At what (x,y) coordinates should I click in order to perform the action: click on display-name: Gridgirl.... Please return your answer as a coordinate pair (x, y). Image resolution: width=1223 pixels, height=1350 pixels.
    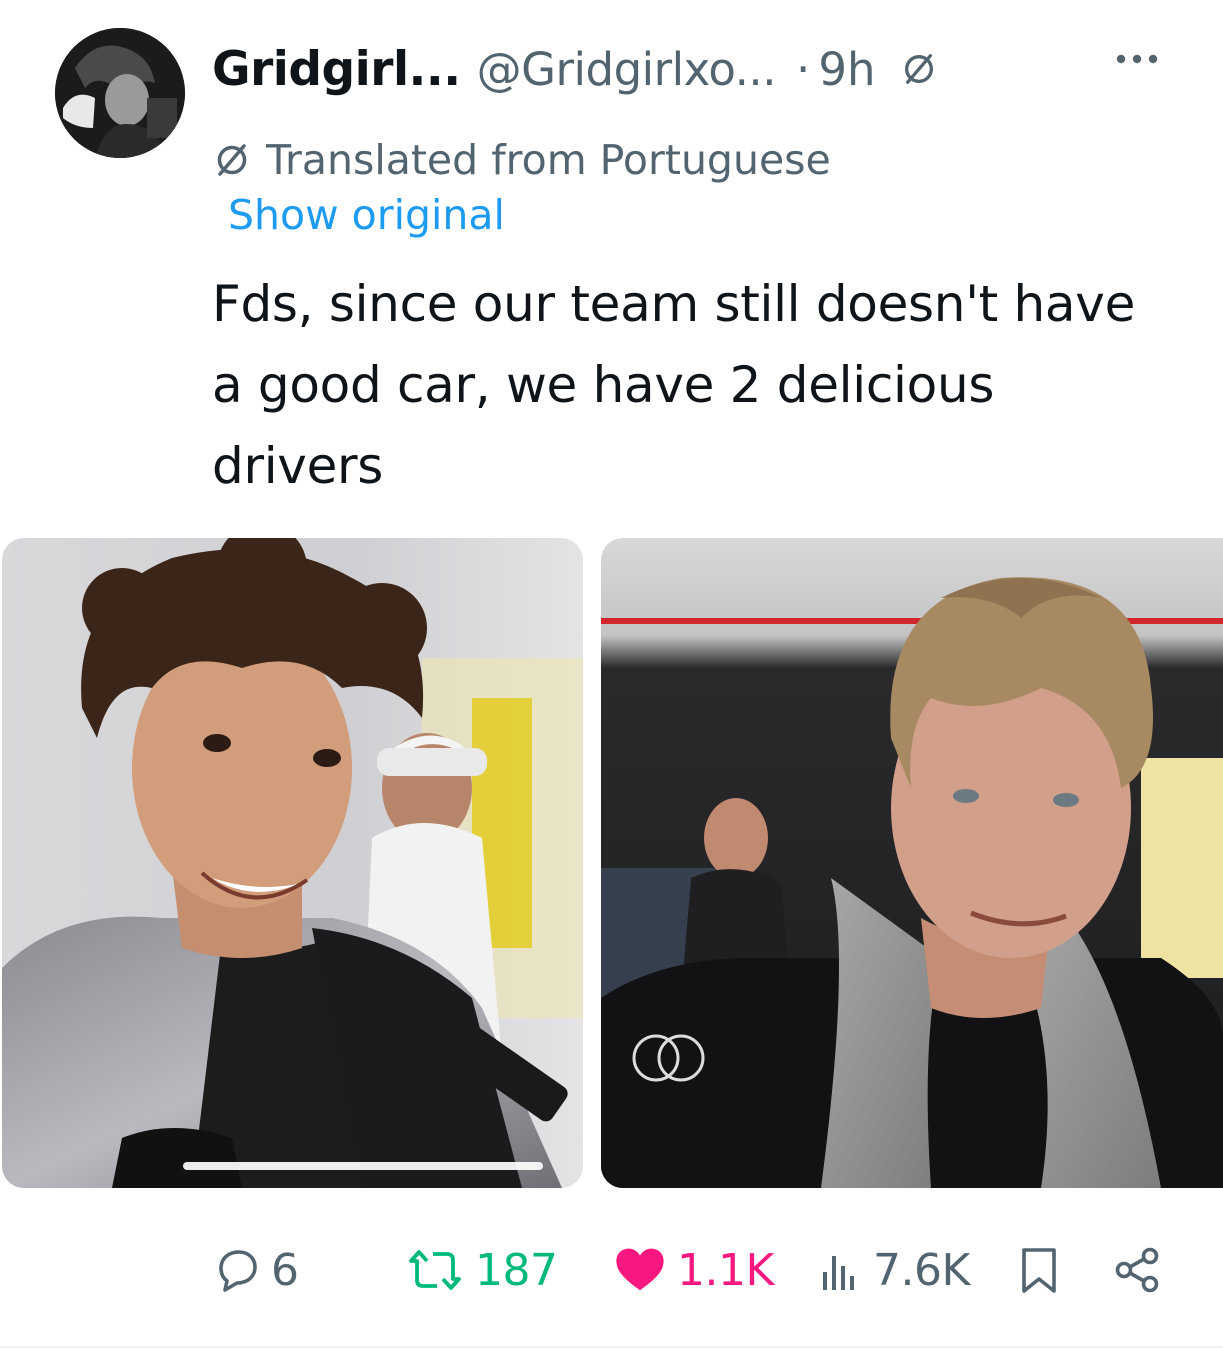
    Looking at the image, I should click on (336, 69).